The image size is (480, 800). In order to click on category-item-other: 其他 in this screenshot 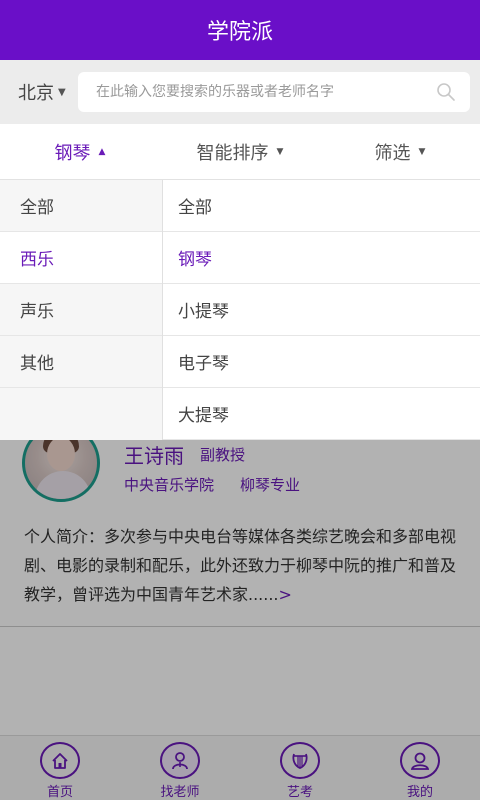, I will do `click(81, 362)`.